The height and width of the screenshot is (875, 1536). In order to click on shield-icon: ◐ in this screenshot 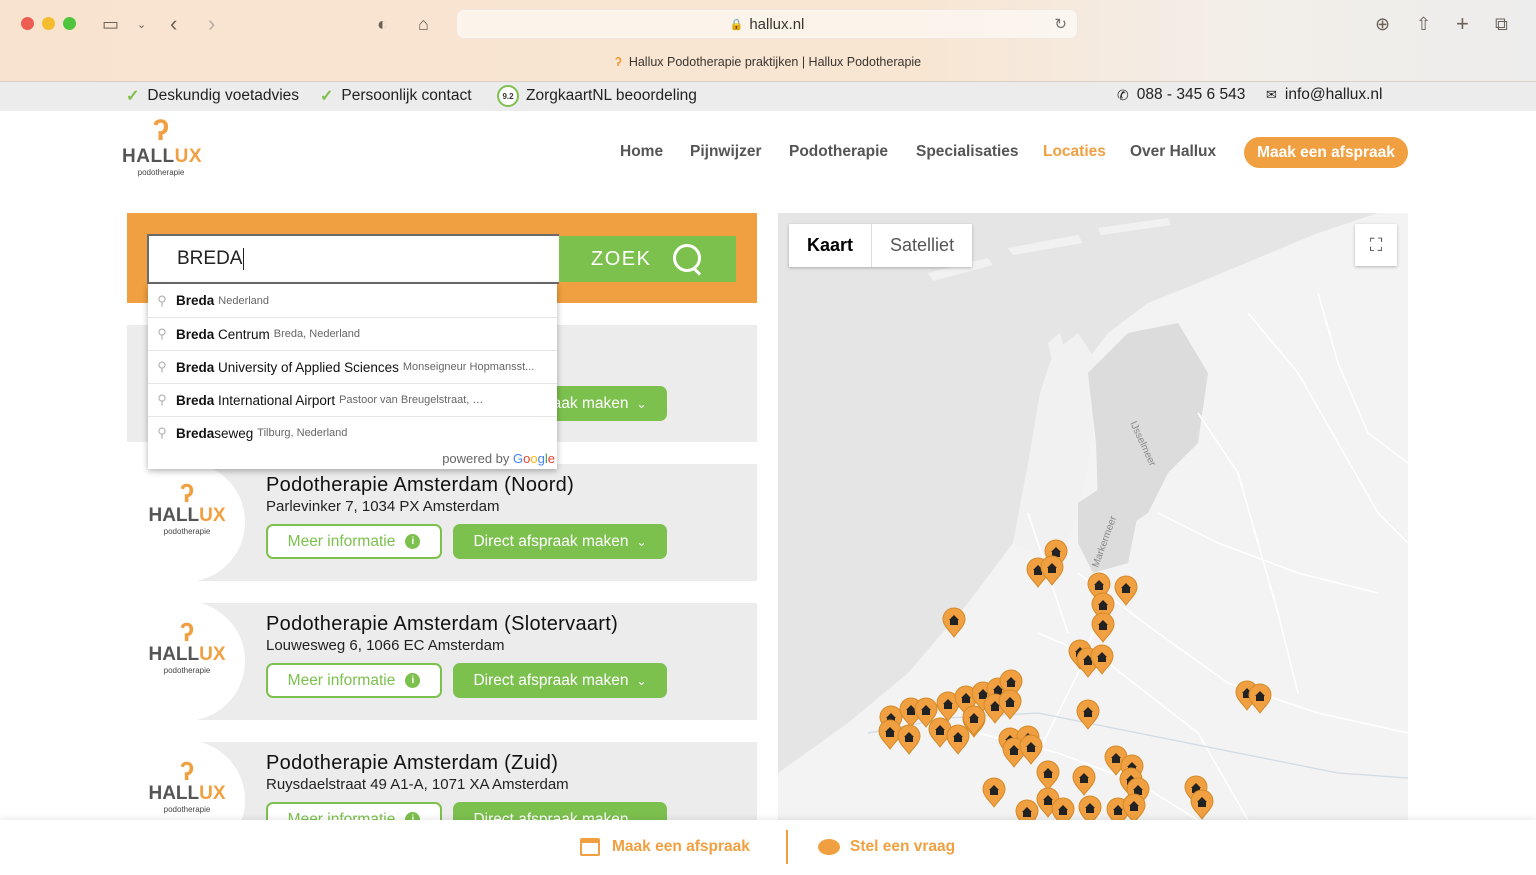, I will do `click(382, 24)`.